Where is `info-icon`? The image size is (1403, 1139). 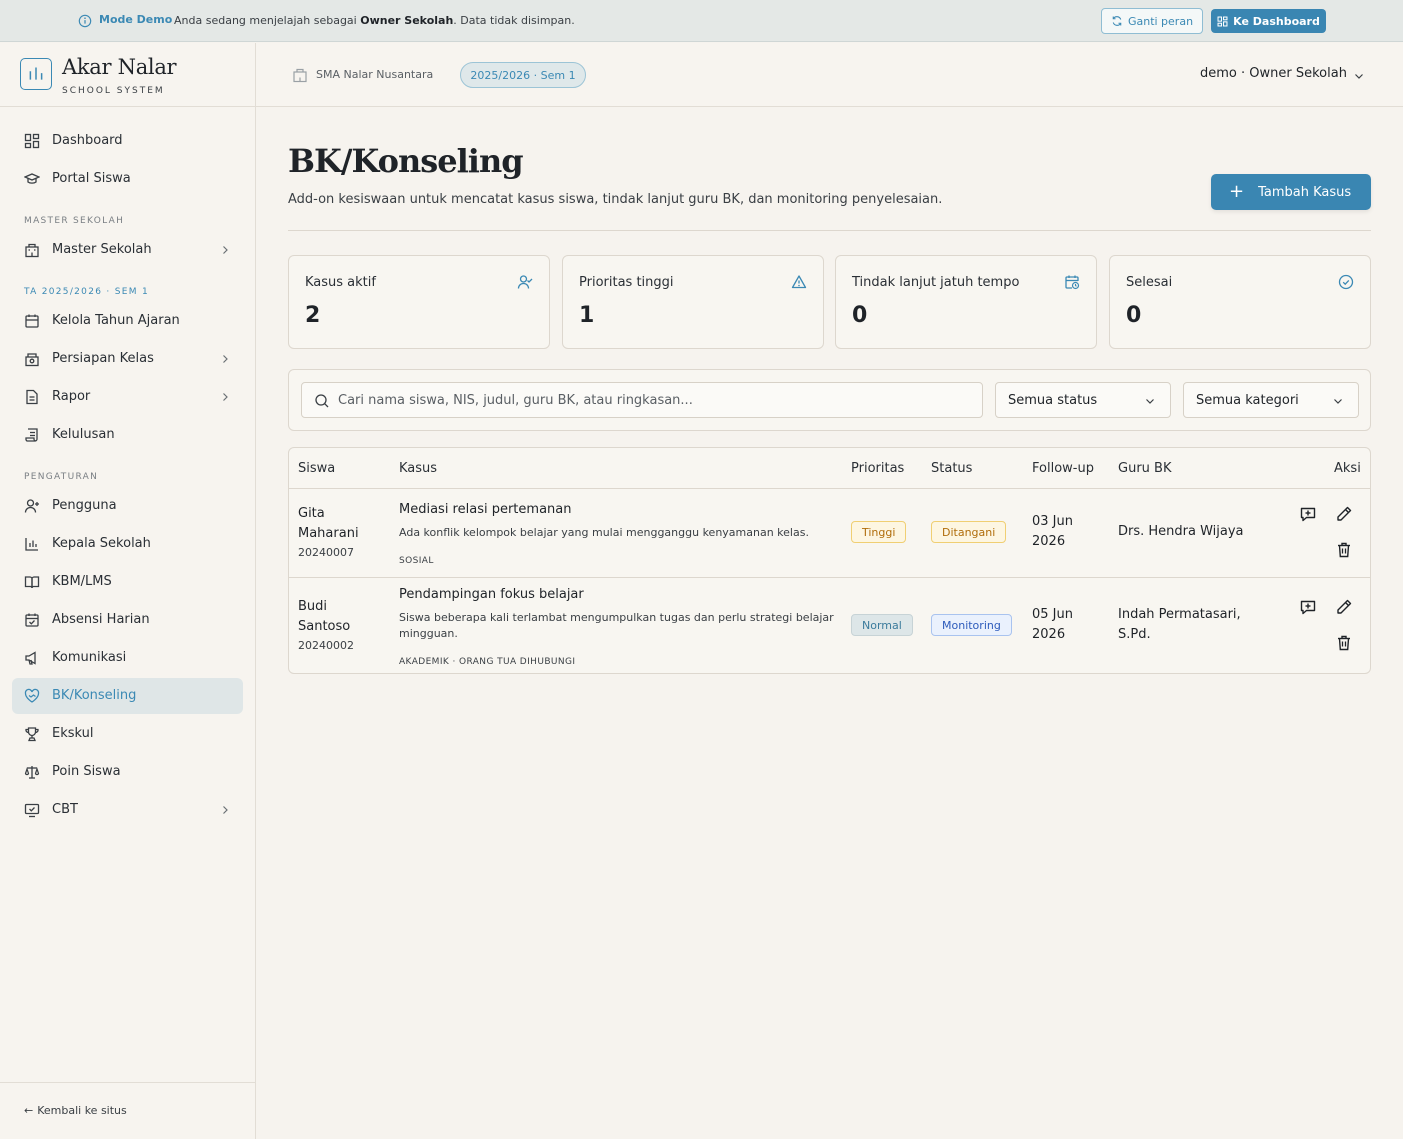
info-icon is located at coordinates (85, 21).